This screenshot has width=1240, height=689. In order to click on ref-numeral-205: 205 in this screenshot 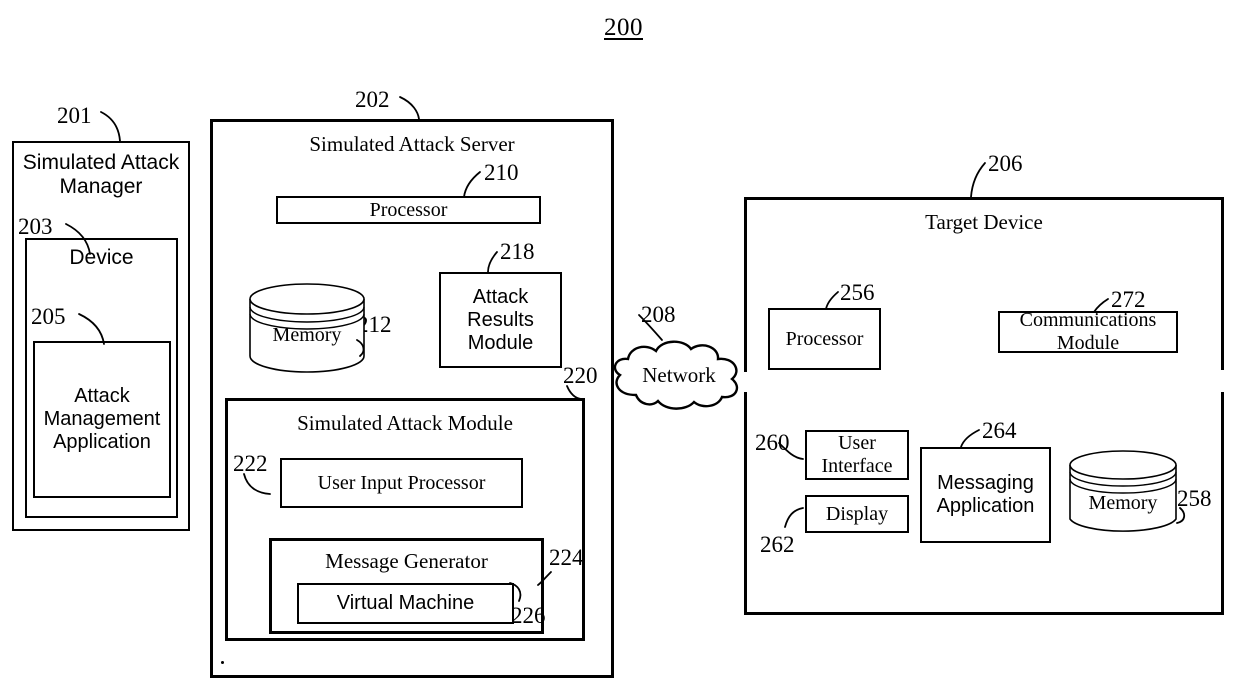, I will do `click(48, 316)`.